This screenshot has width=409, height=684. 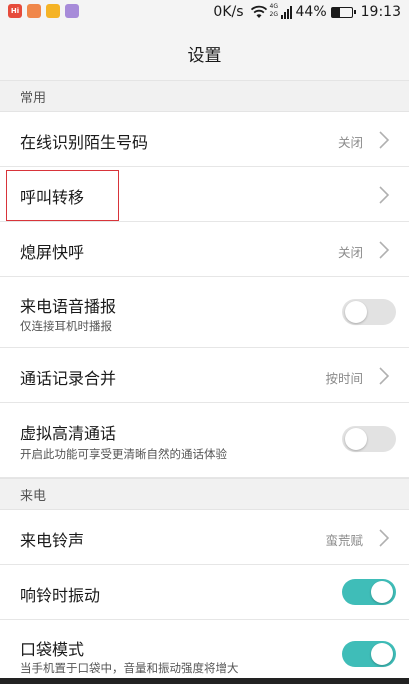 I want to click on vibrate-toggle, so click(x=369, y=592).